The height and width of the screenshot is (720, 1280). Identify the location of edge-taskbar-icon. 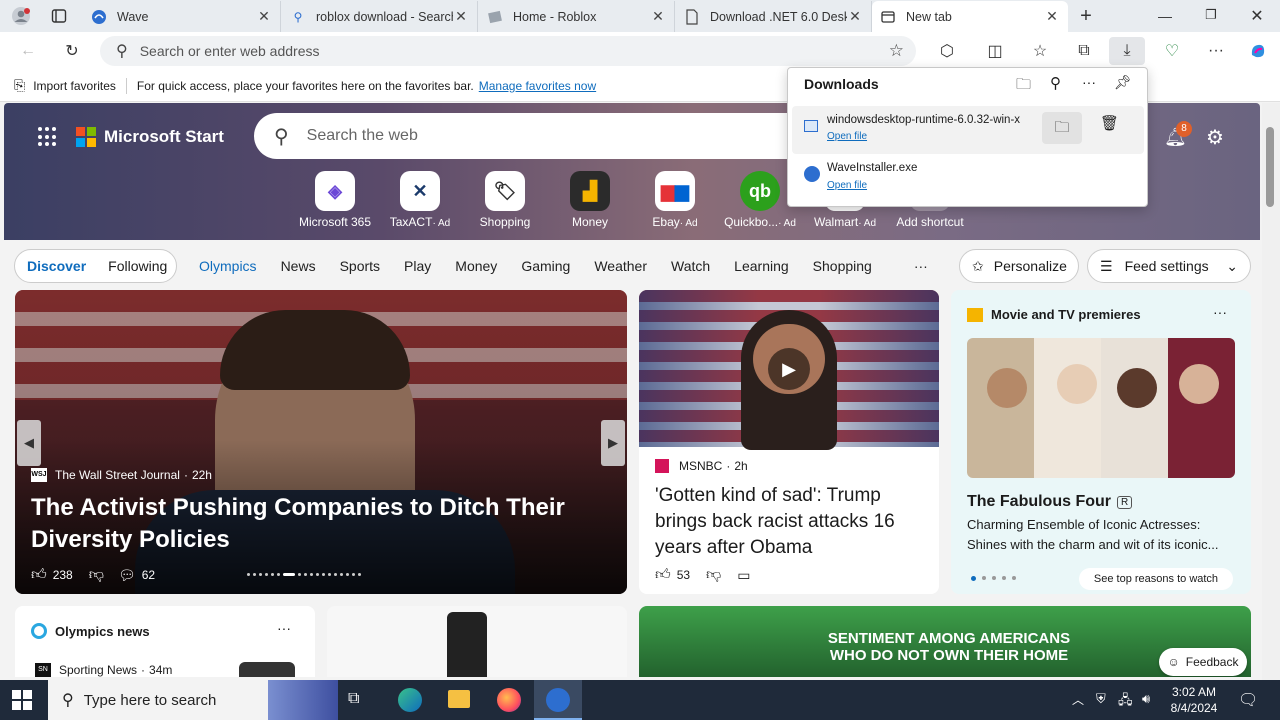
(410, 700).